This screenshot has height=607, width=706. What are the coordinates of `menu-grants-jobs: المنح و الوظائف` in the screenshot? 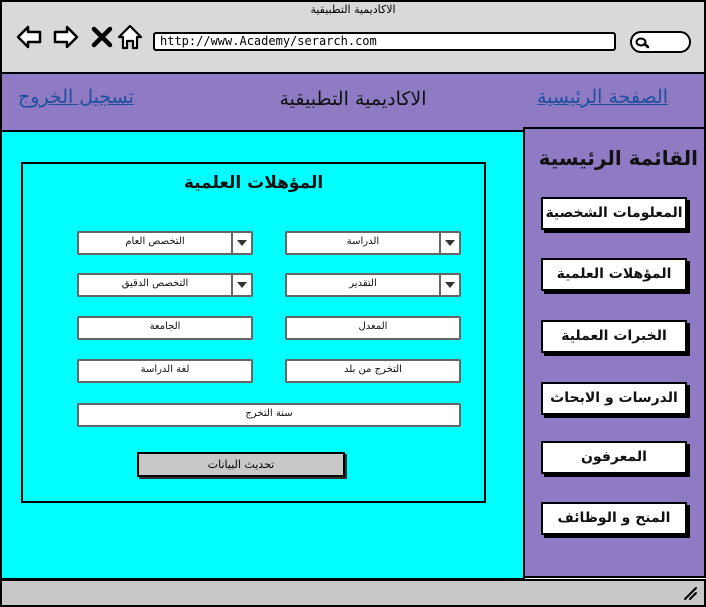 It's located at (614, 518).